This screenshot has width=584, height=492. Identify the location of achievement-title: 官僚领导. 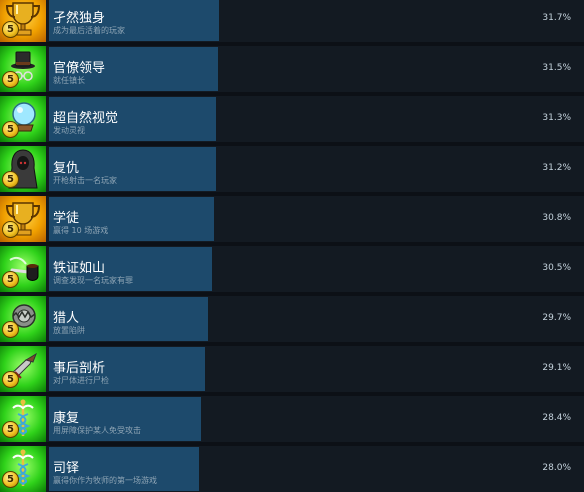
(79, 68).